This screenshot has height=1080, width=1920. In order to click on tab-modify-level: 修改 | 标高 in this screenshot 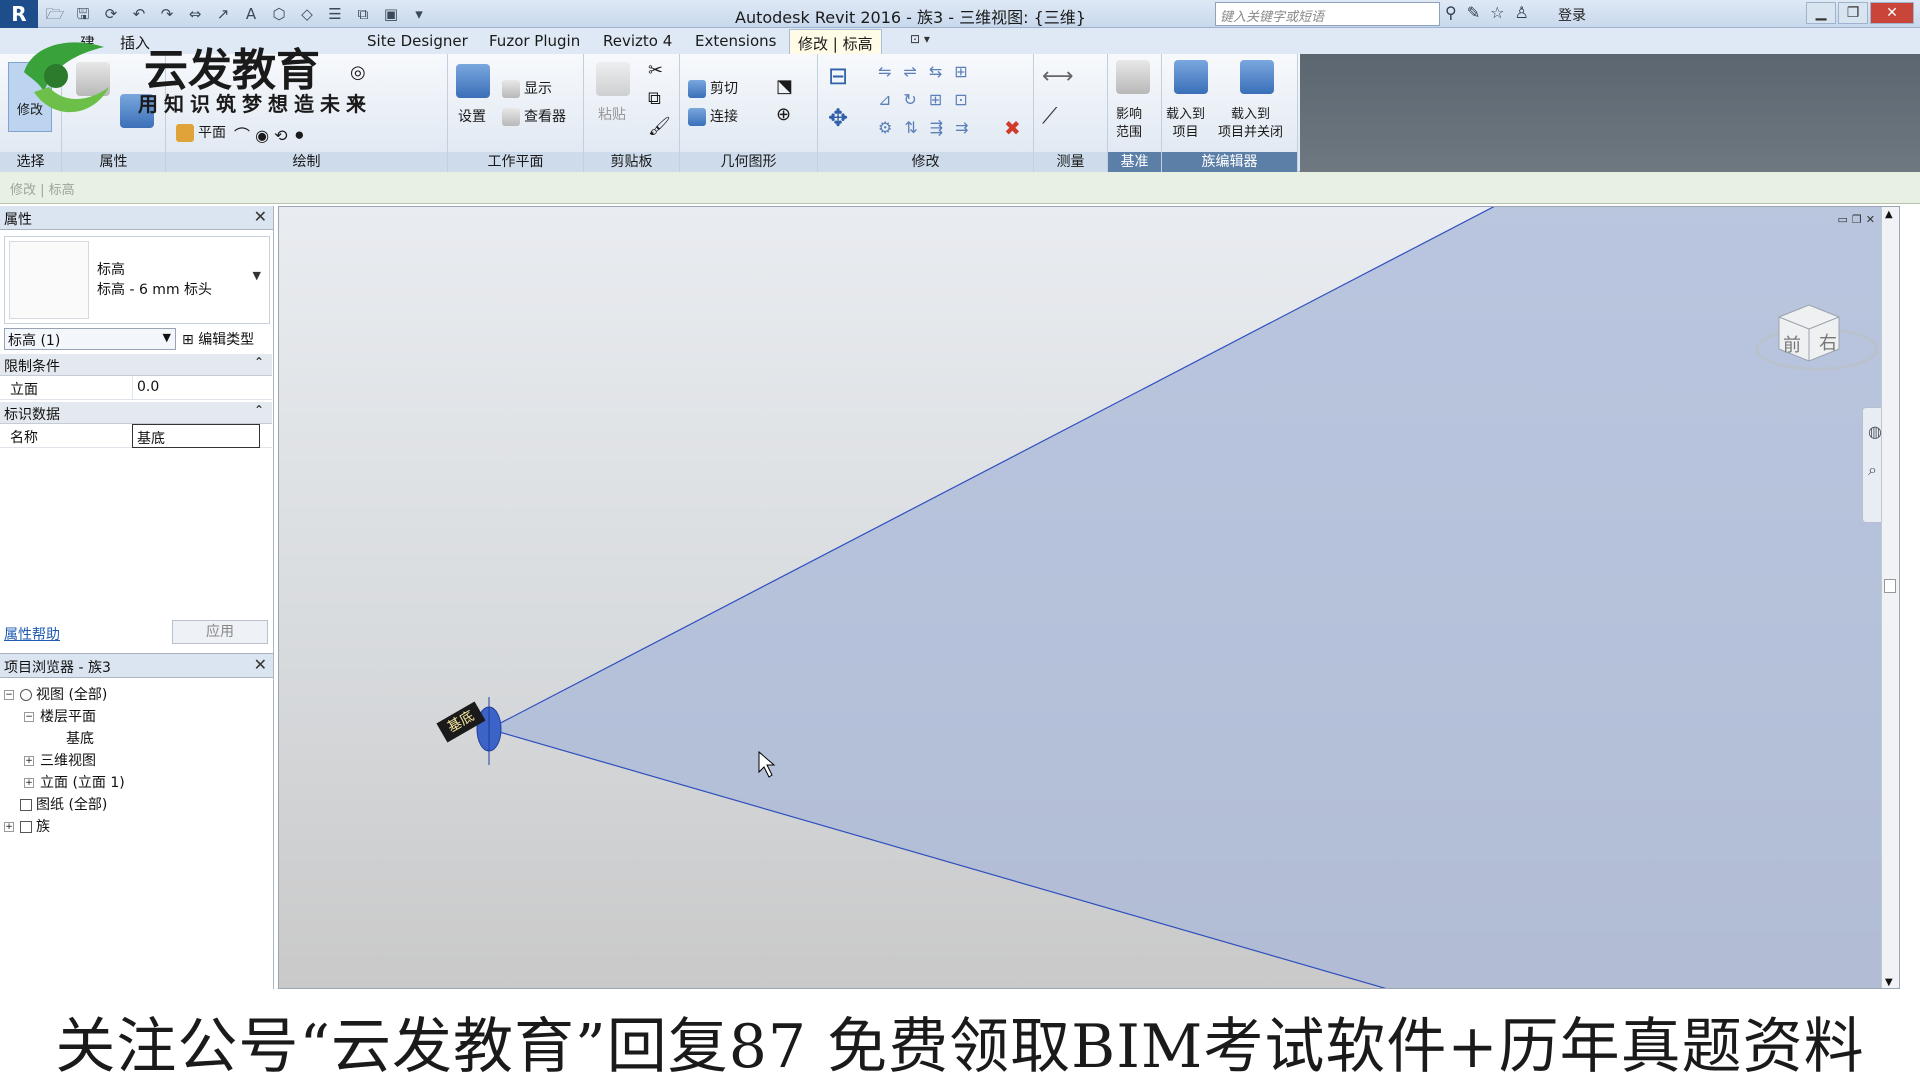, I will do `click(835, 41)`.